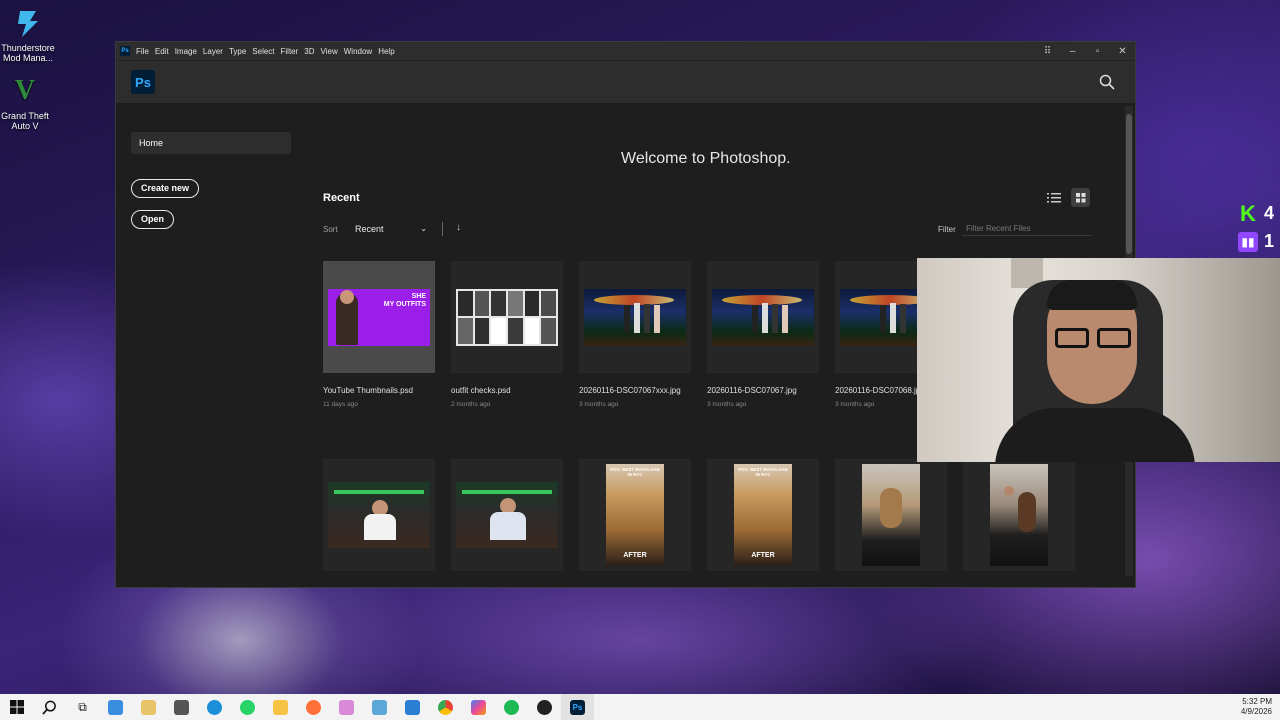 The height and width of the screenshot is (720, 1280). Describe the element at coordinates (280, 707) in the screenshot. I see `file-explorer-icon` at that location.